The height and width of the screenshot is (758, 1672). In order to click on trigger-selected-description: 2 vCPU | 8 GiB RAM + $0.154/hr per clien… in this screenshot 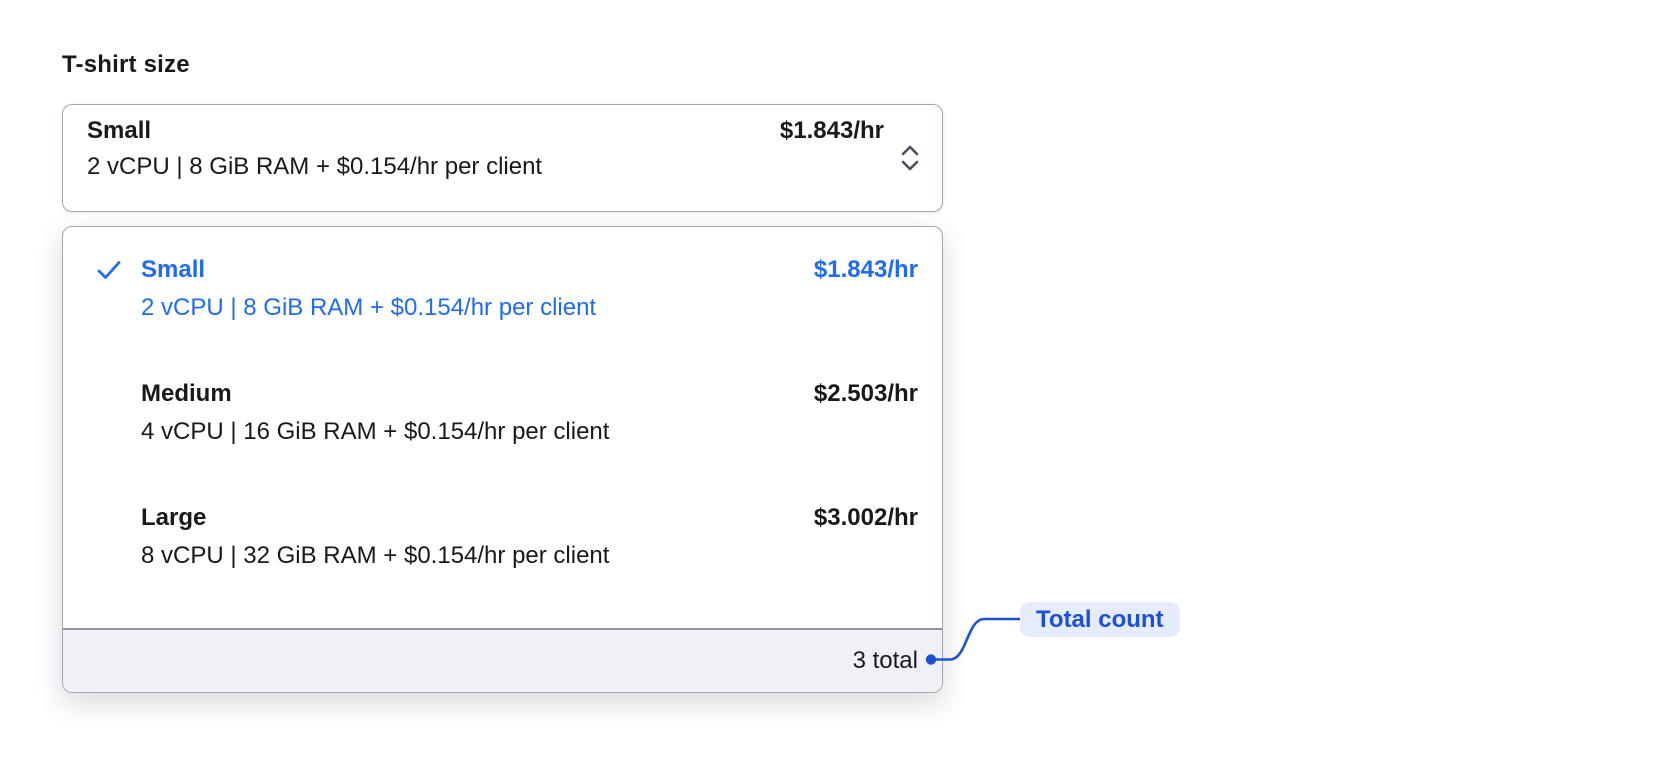, I will do `click(315, 166)`.